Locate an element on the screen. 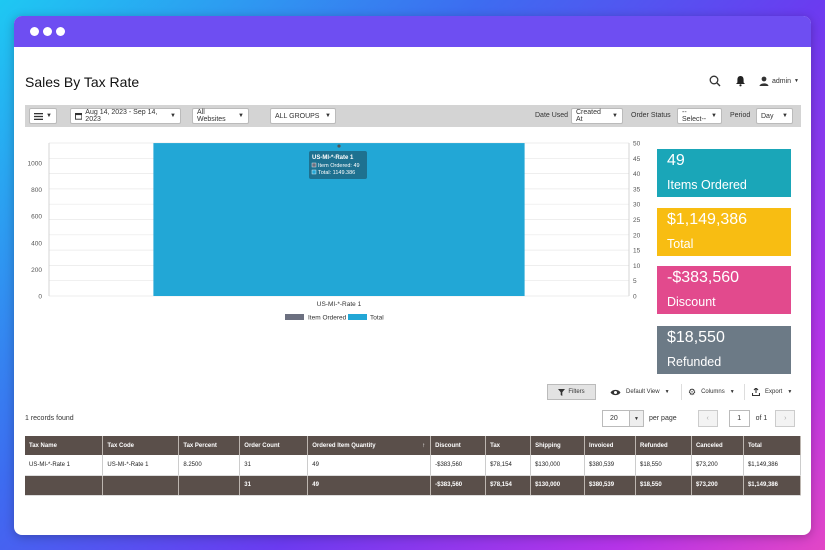 The width and height of the screenshot is (825, 550). column-header: Invoiced is located at coordinates (610, 445).